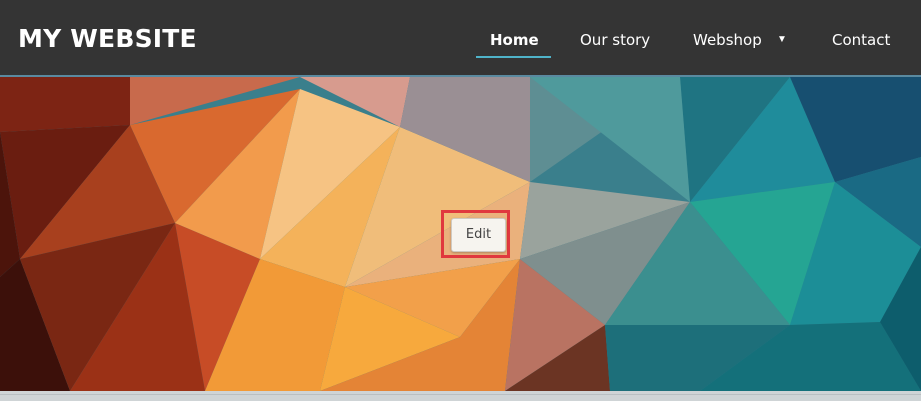  Describe the element at coordinates (861, 40) in the screenshot. I see `nav-item-contact: Contact` at that location.